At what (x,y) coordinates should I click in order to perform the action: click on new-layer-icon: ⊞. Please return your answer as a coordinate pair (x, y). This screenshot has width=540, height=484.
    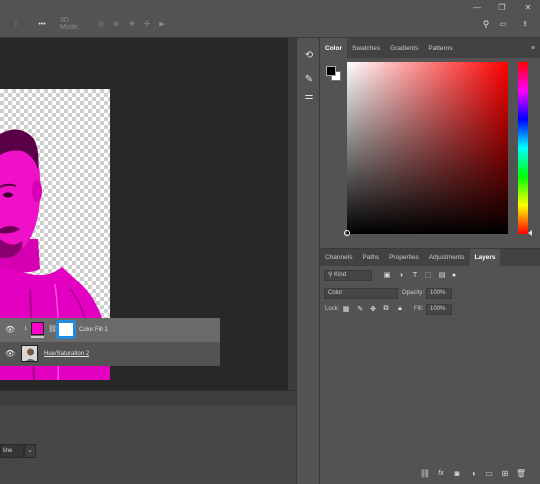
    Looking at the image, I should click on (505, 473).